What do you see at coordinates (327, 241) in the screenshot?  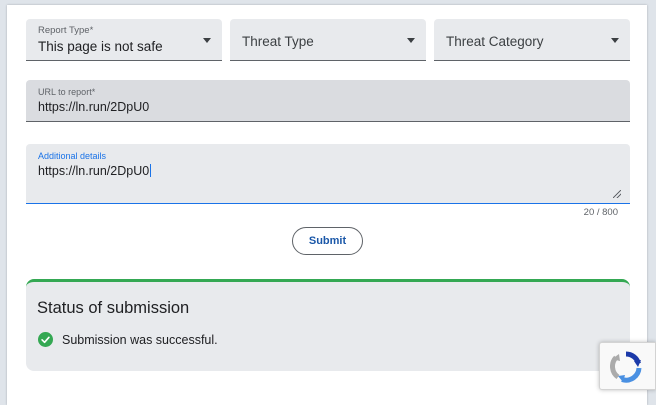 I see `submit-button: Submit` at bounding box center [327, 241].